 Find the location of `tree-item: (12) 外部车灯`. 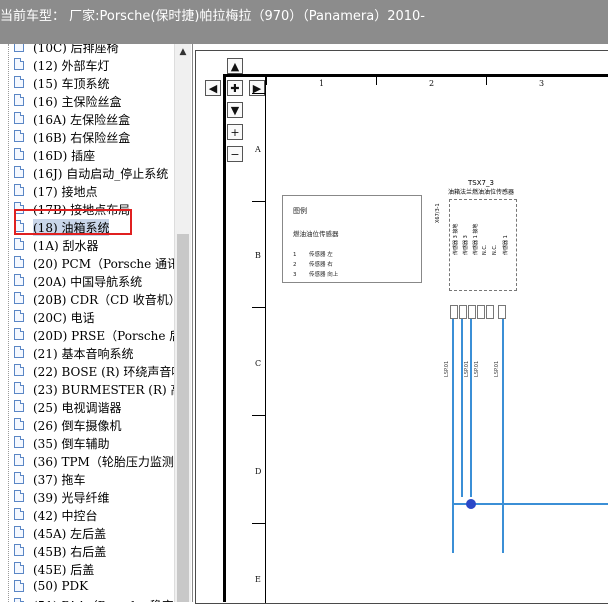

tree-item: (12) 外部车灯 is located at coordinates (87, 65).